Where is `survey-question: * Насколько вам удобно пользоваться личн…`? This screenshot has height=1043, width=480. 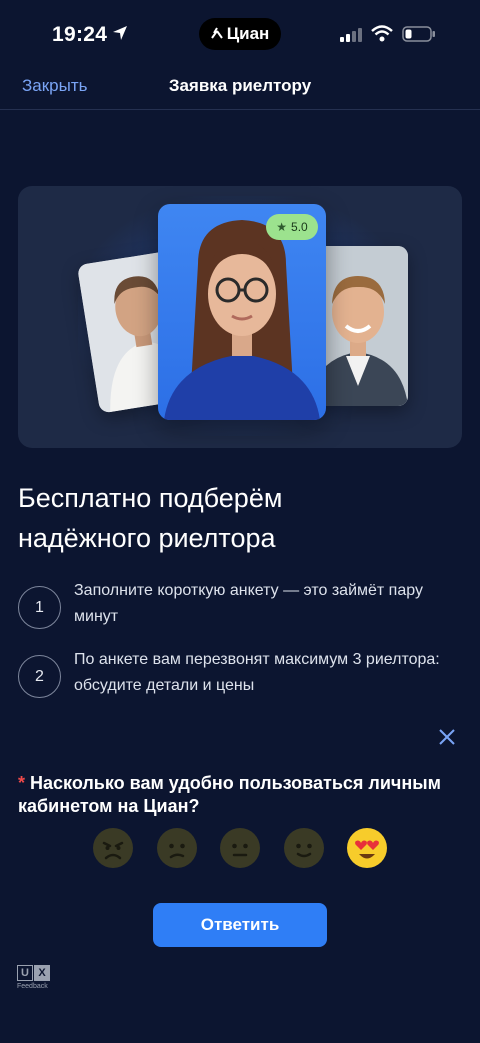
survey-question: * Насколько вам удобно пользоваться личн… is located at coordinates (238, 795).